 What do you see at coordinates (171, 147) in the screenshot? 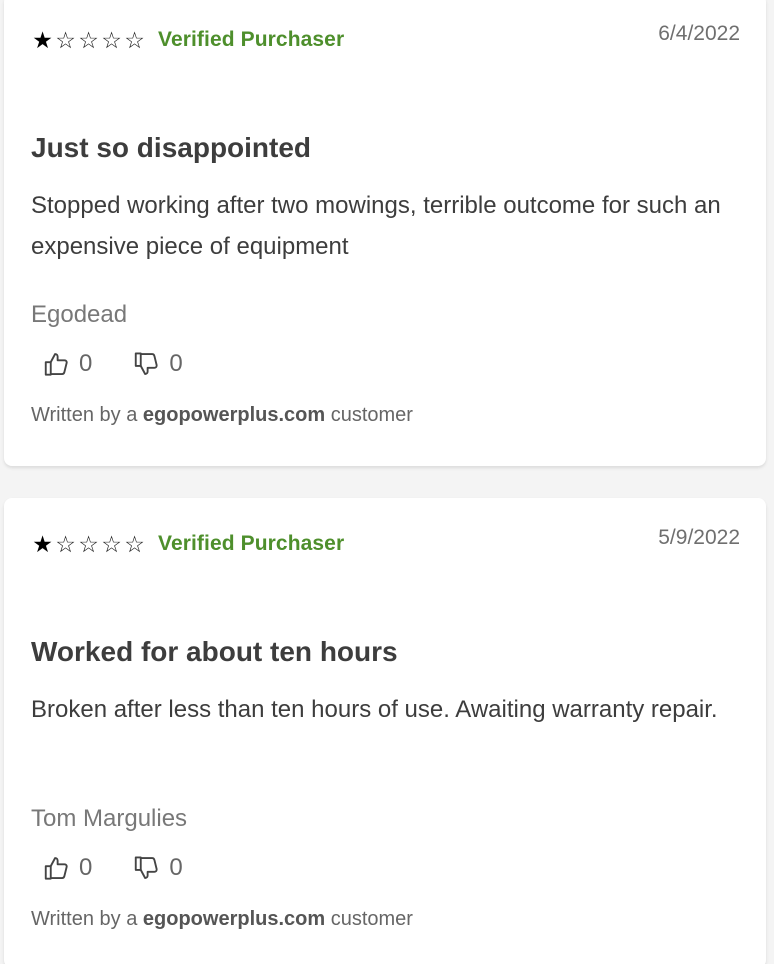
I see `review-title: Just so disappointed` at bounding box center [171, 147].